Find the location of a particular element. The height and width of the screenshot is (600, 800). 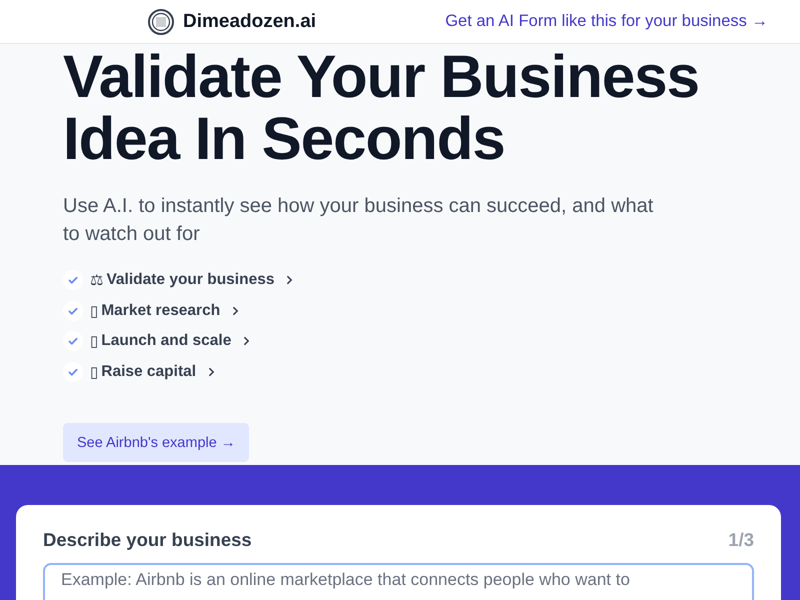

example-button: See Airbnb's example → is located at coordinates (156, 442).